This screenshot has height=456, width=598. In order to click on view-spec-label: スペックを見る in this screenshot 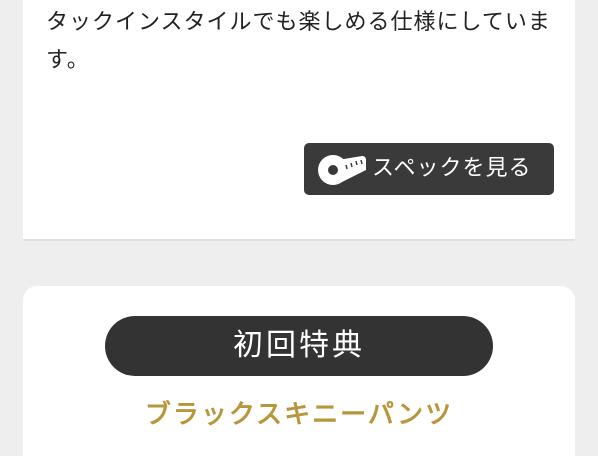, I will do `click(452, 168)`.